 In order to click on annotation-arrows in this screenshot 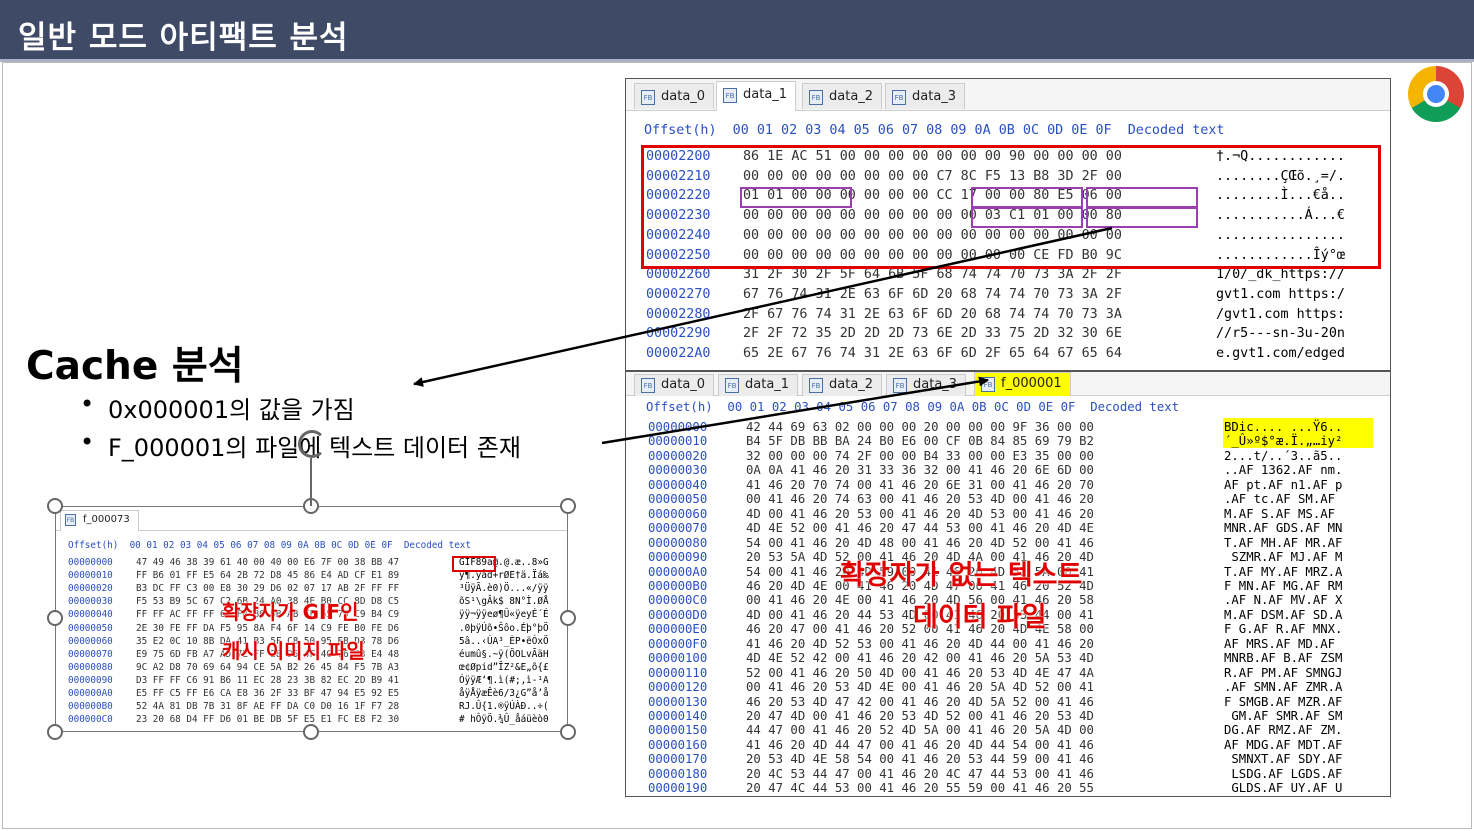, I will do `click(763, 335)`.